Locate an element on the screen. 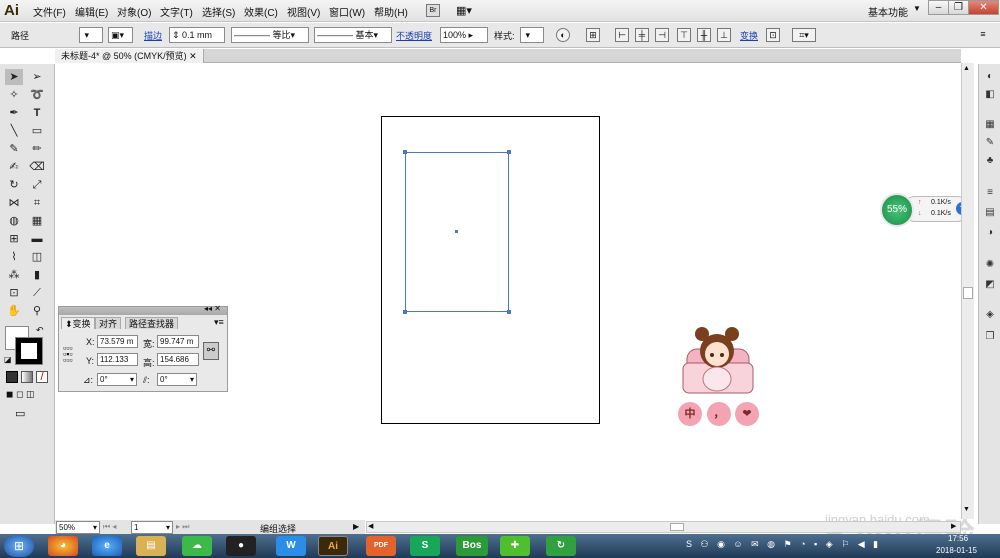 This screenshot has width=1000, height=558. brushes-panel-icon: ✎ is located at coordinates (990, 142).